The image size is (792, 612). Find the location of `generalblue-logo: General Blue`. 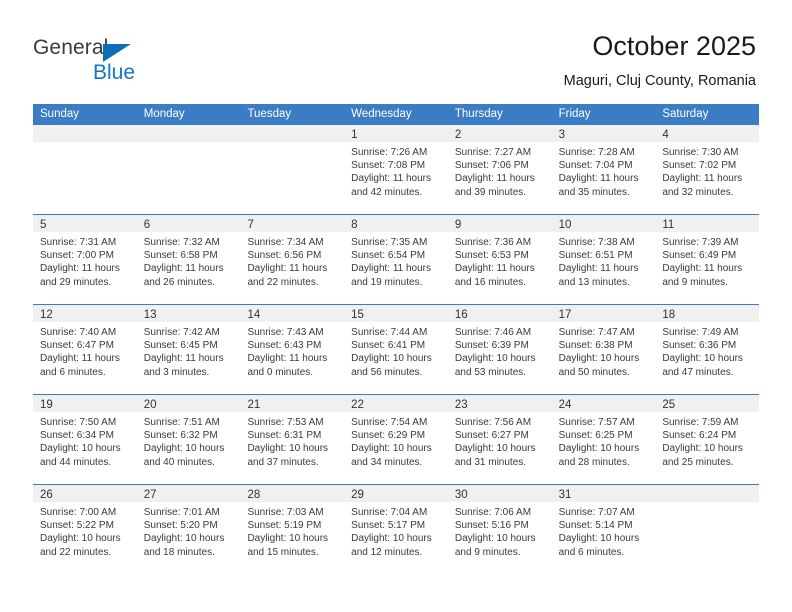

generalblue-logo: General Blue is located at coordinates (128, 62).